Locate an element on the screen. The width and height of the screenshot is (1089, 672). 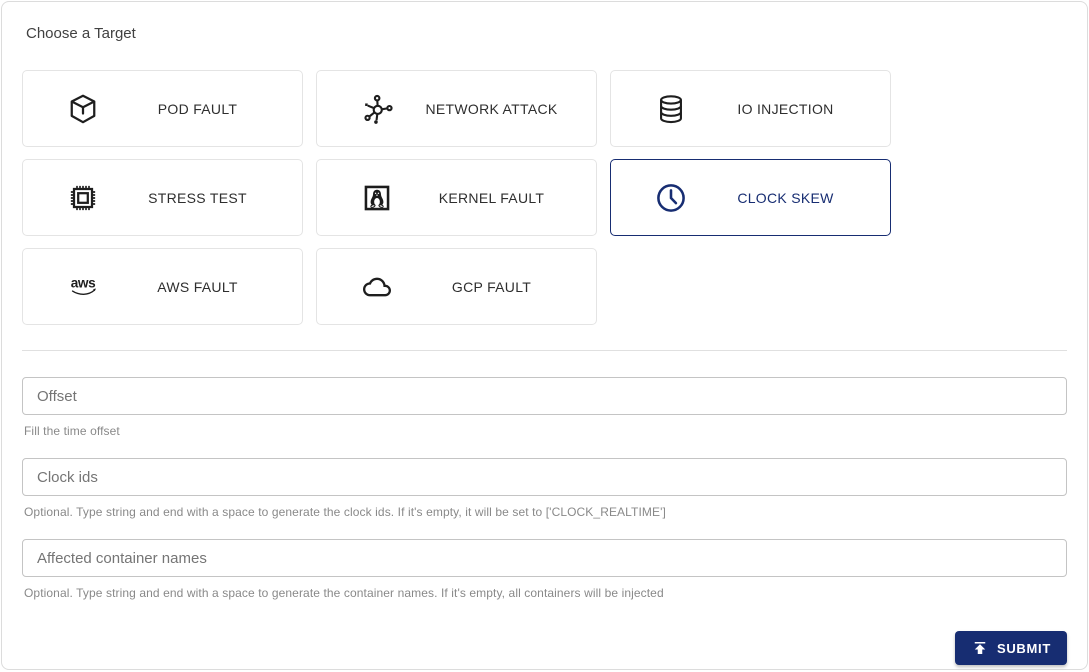
submit-button: SUBMIT is located at coordinates (1011, 648).